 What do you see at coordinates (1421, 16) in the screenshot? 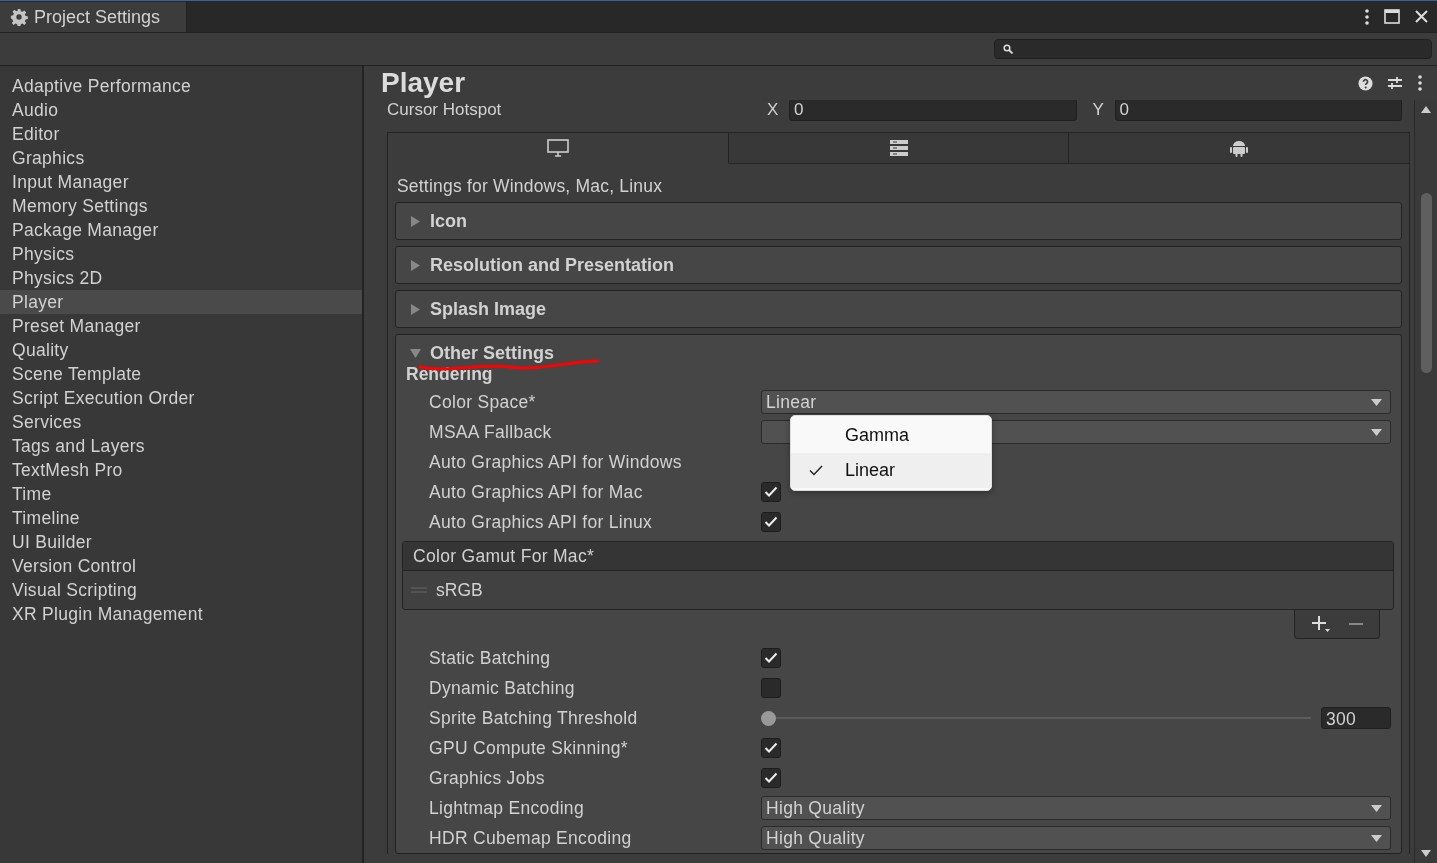
I see `close-icon` at bounding box center [1421, 16].